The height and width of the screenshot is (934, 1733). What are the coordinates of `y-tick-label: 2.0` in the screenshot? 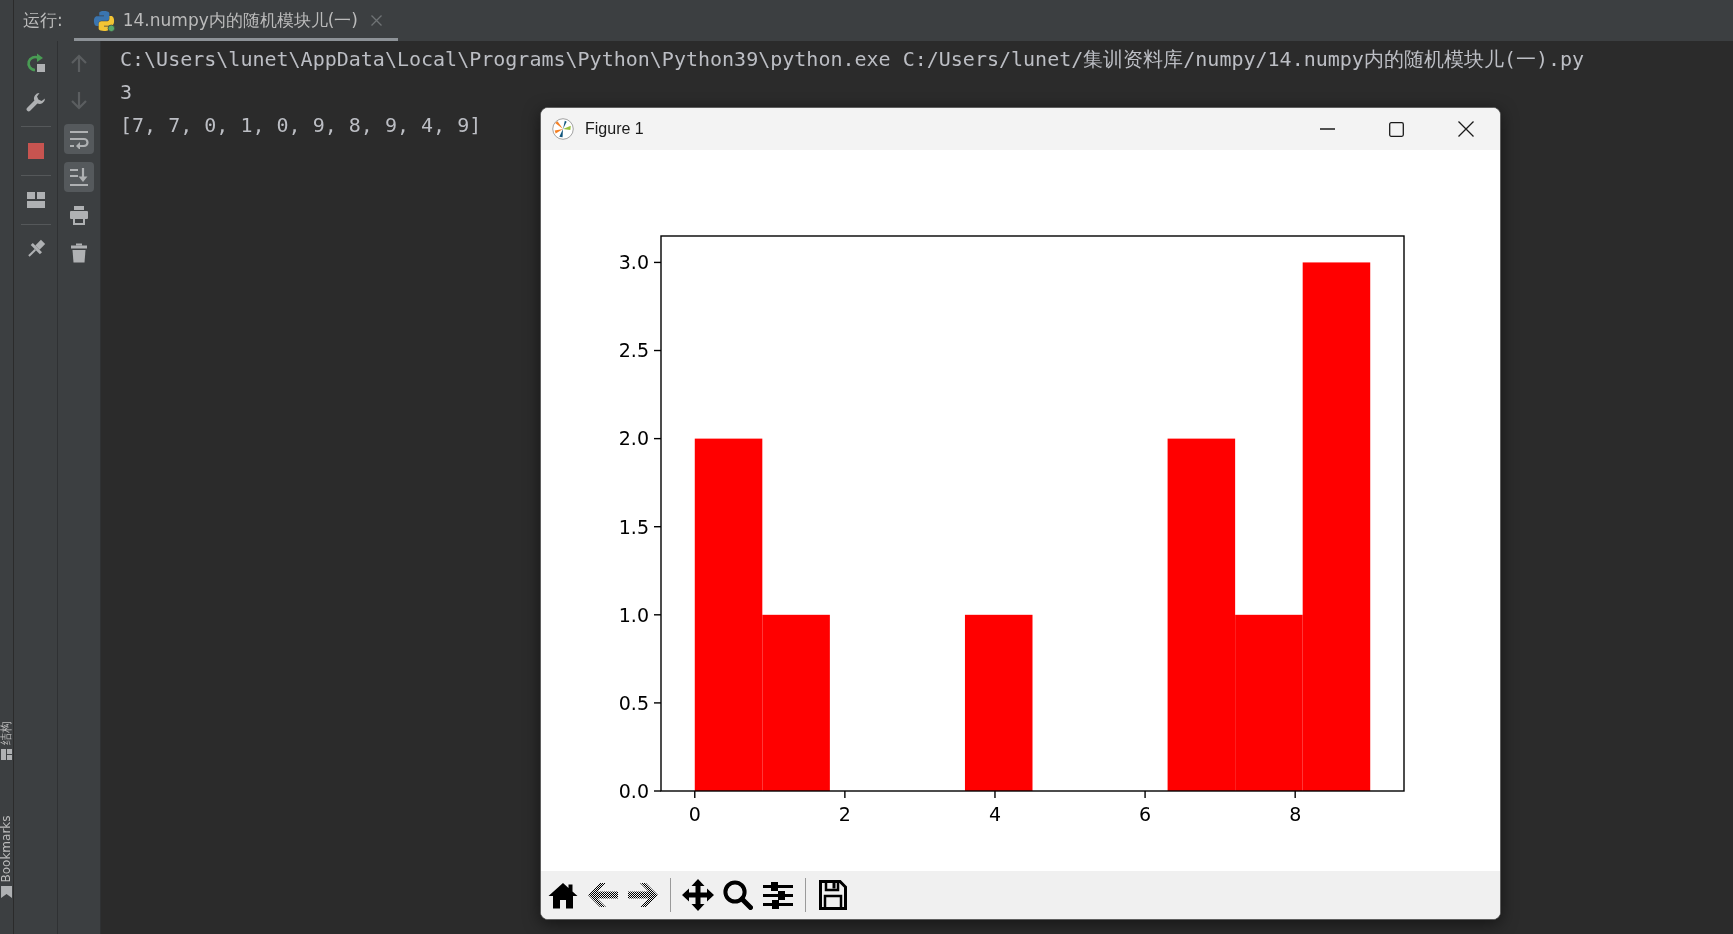 It's located at (633, 438).